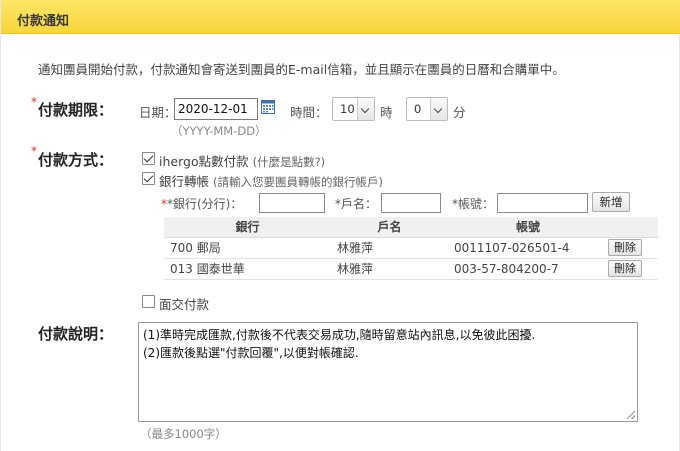  I want to click on account-number-input, so click(542, 203).